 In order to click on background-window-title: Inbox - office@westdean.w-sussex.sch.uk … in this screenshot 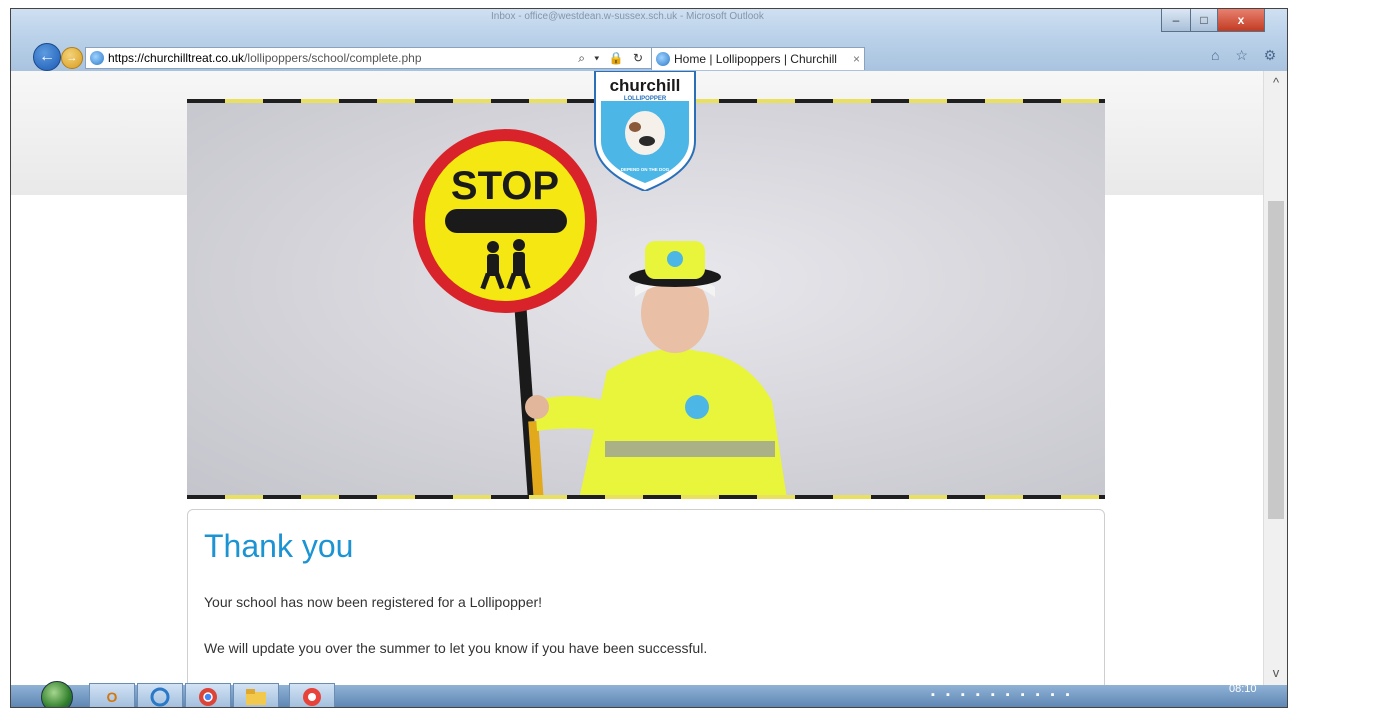, I will do `click(627, 16)`.